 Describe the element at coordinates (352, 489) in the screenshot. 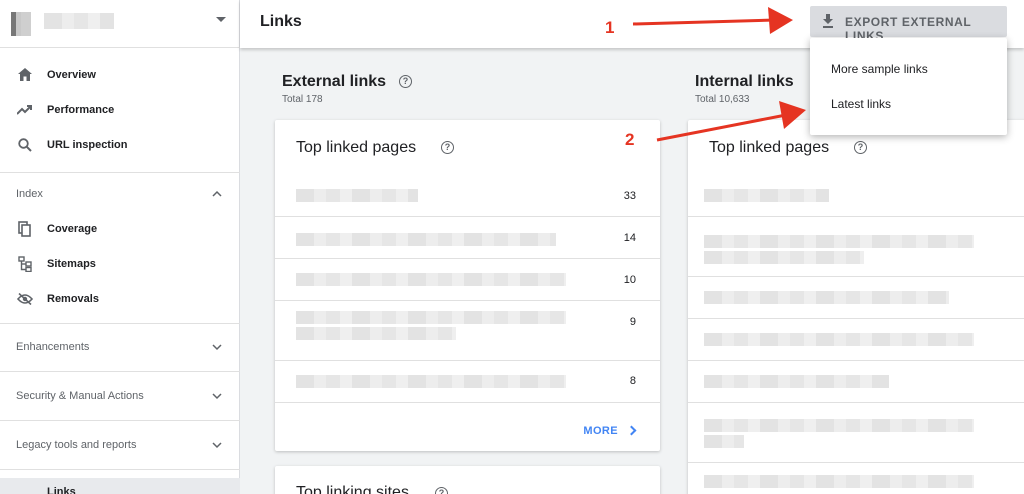

I see `card-title: Top linking sites` at that location.